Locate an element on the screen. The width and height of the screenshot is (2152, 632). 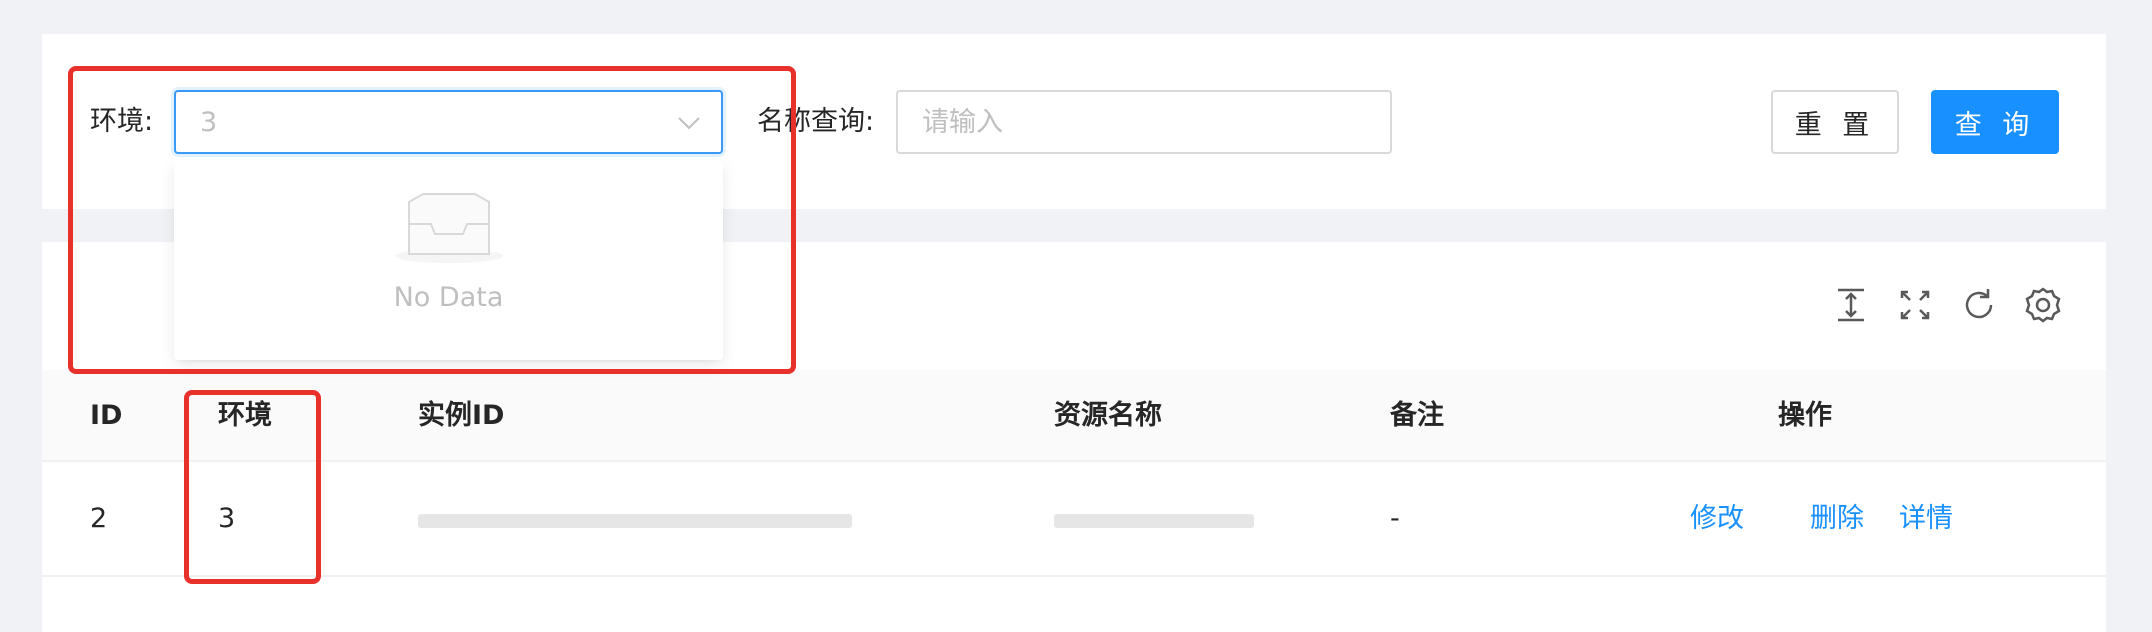
cell-remark: - is located at coordinates (1395, 518).